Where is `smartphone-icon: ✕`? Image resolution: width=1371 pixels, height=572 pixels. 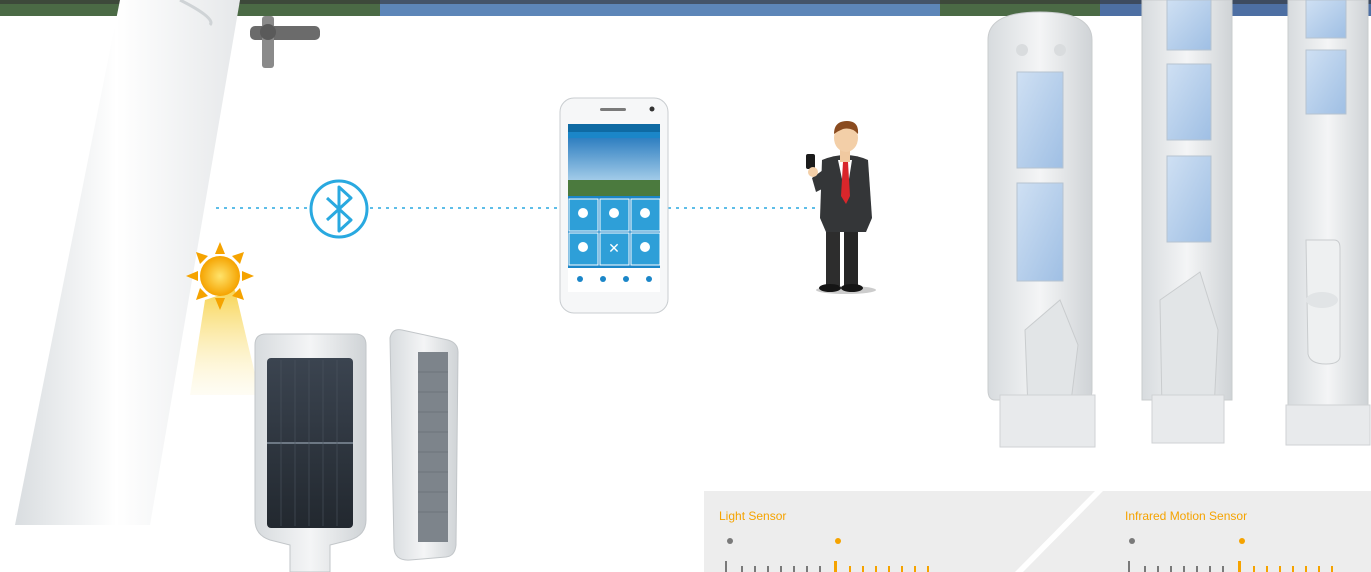 smartphone-icon: ✕ is located at coordinates (614, 205).